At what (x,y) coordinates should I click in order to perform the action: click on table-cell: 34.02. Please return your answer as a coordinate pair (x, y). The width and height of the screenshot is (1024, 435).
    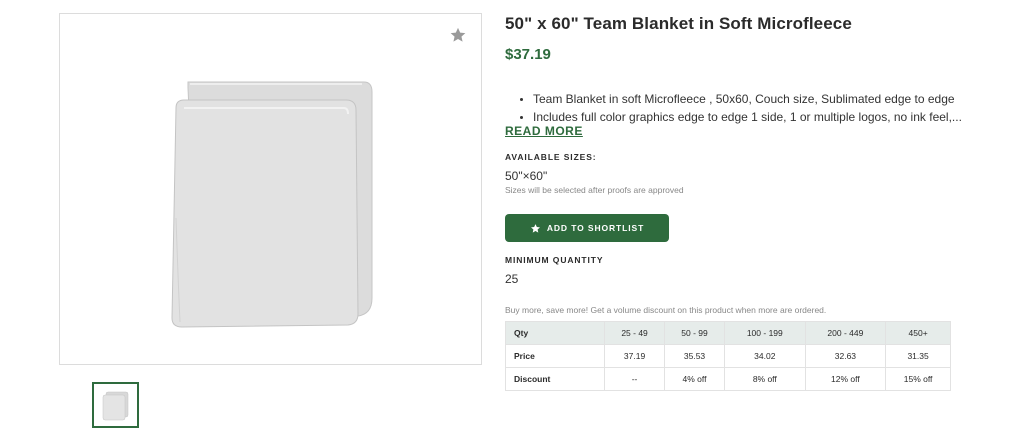
    Looking at the image, I should click on (765, 356).